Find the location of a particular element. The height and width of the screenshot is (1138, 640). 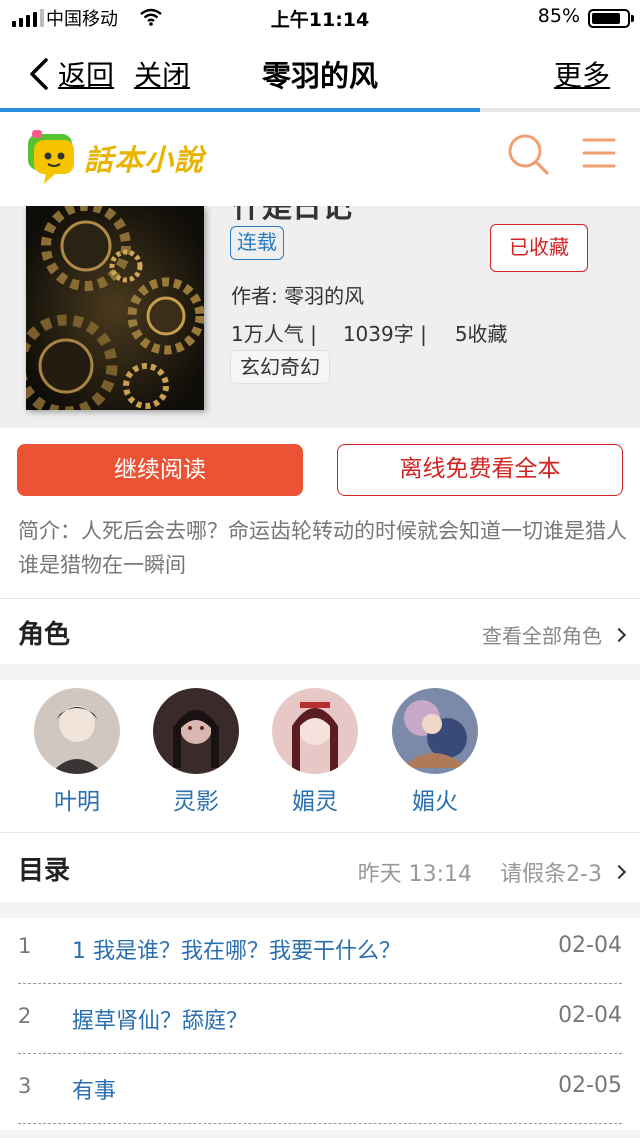

back-button: 返回 is located at coordinates (70, 74).